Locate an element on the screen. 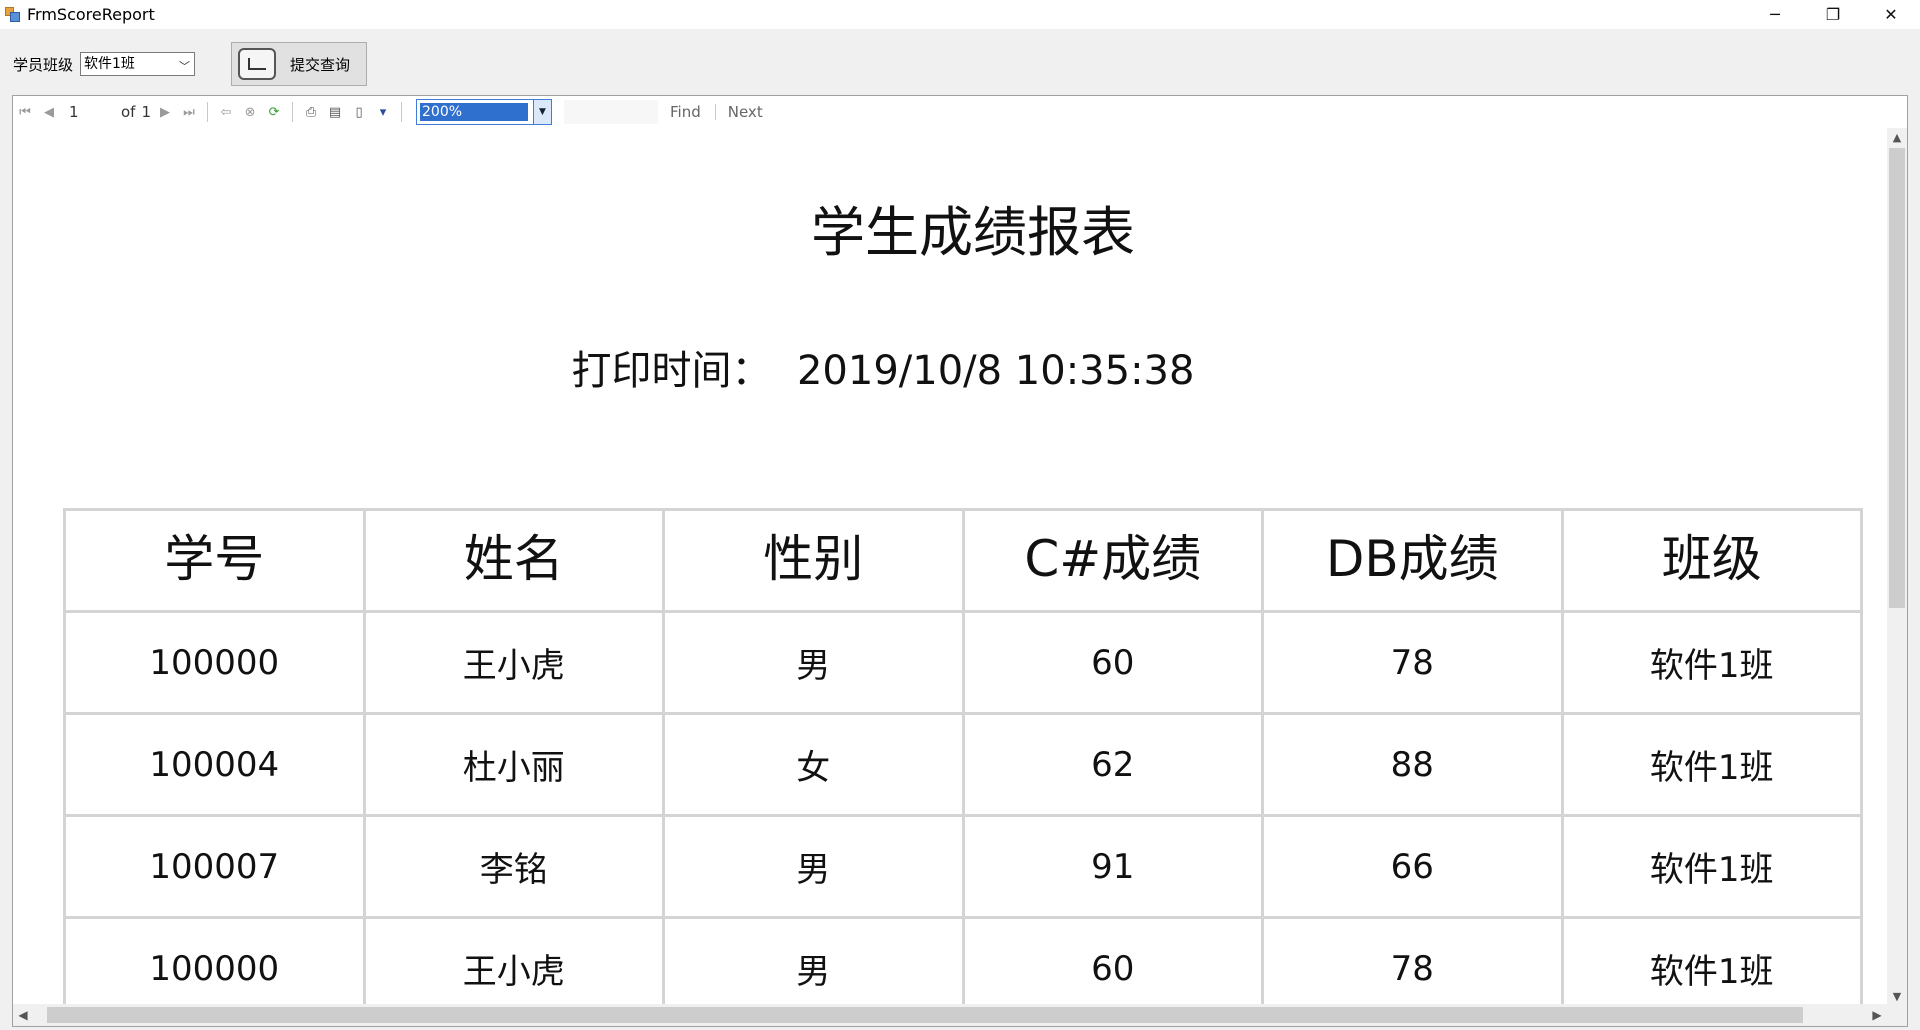 This screenshot has width=1920, height=1030. previous-page-icon: ◀ is located at coordinates (49, 112).